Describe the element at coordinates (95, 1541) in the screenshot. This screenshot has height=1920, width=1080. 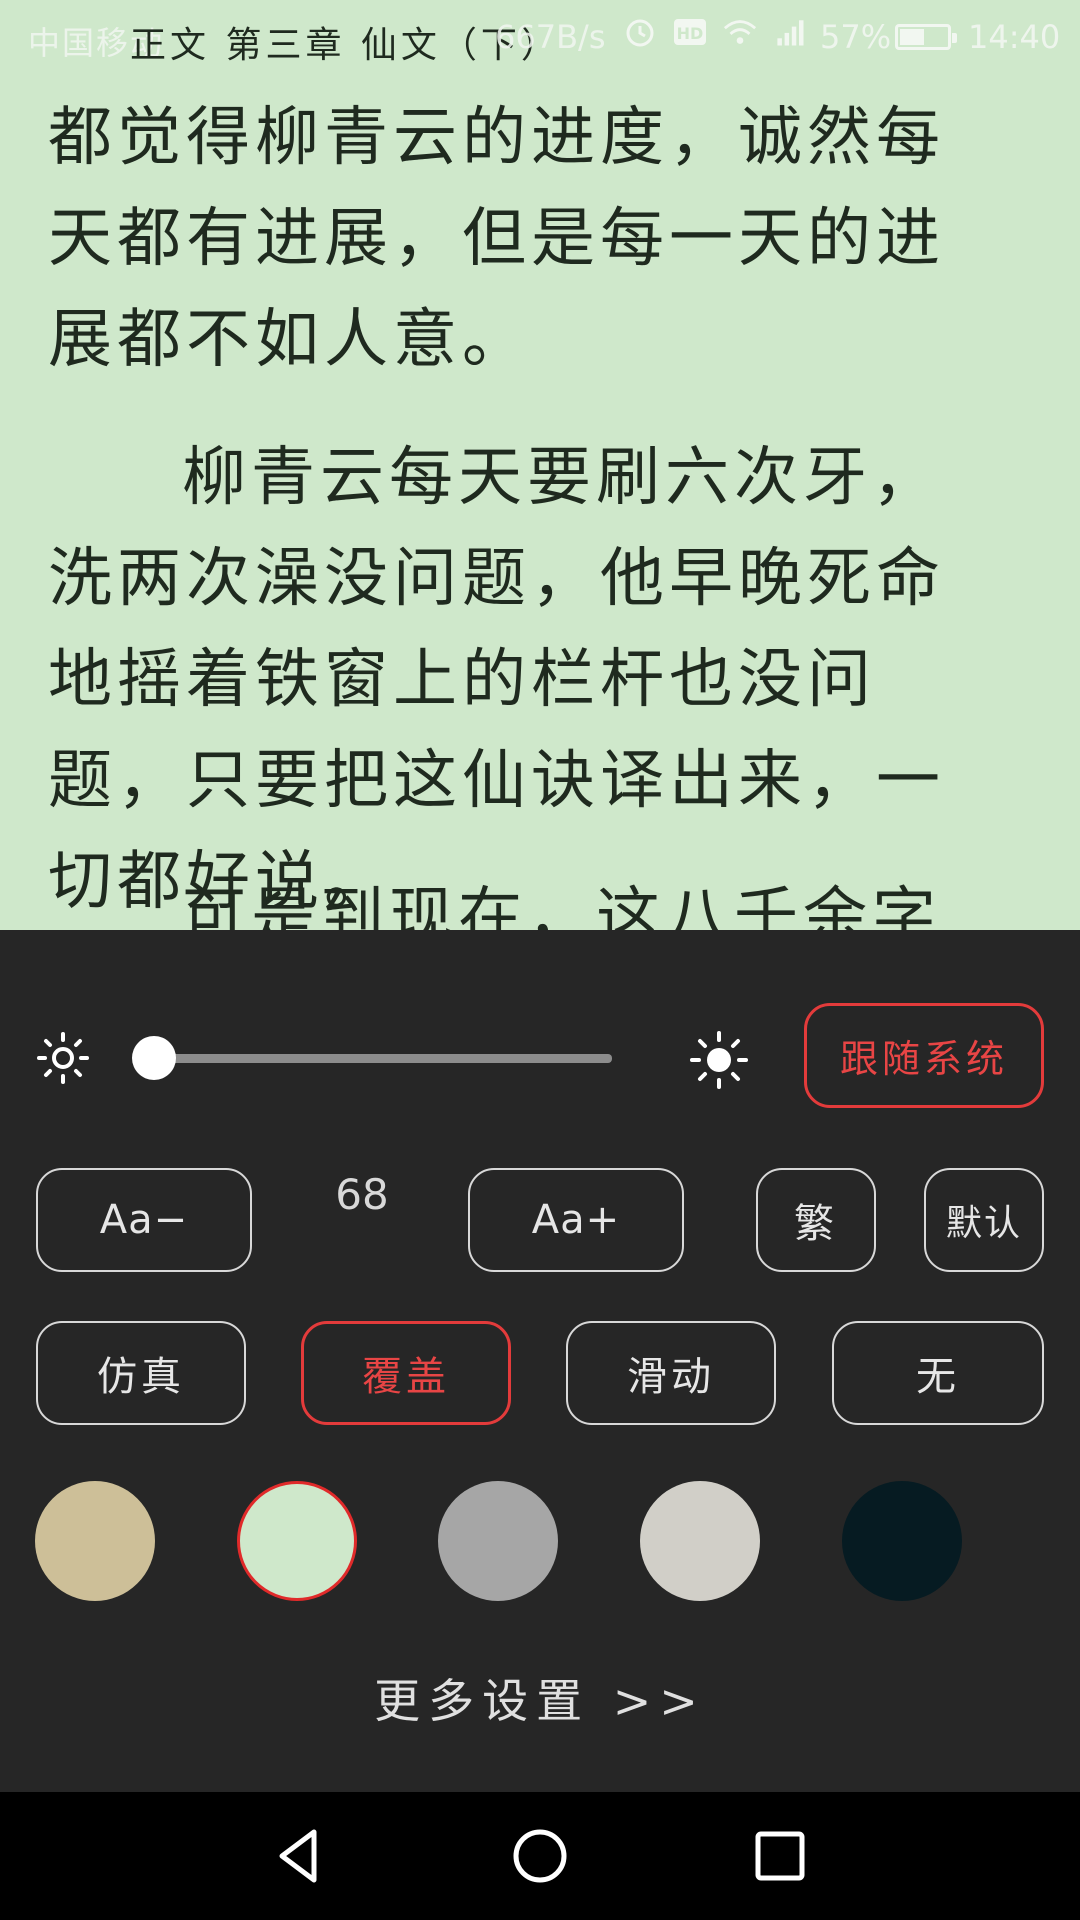
I see `theme-swatch-beige` at that location.